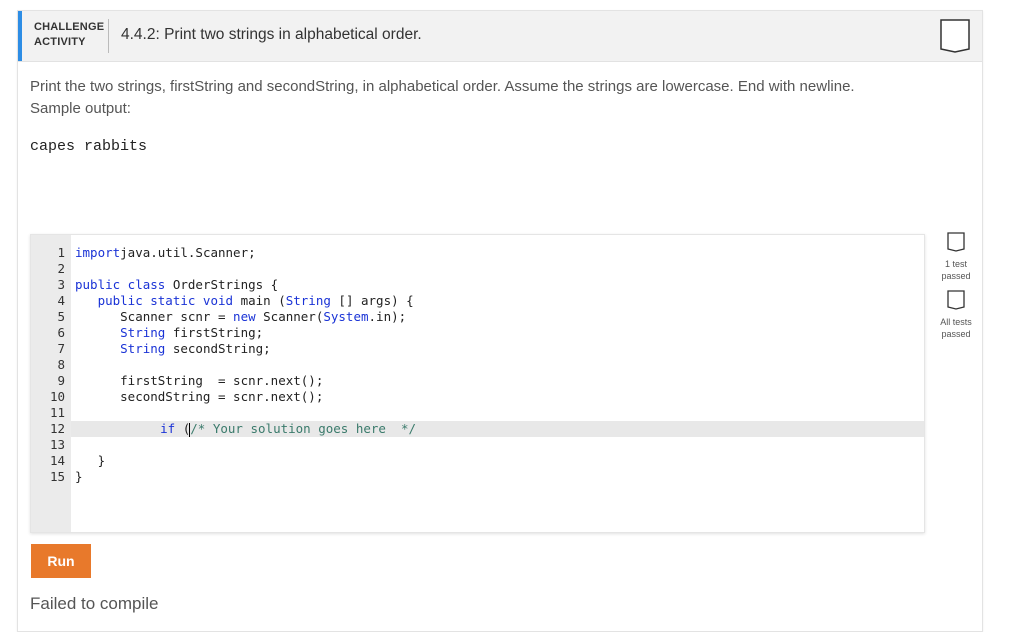  I want to click on code-token: /* Your solution goes here */, so click(303, 428).